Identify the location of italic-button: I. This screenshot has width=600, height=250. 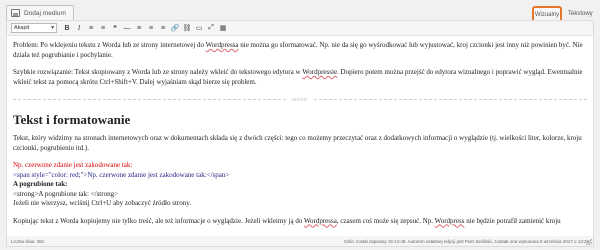
(79, 28).